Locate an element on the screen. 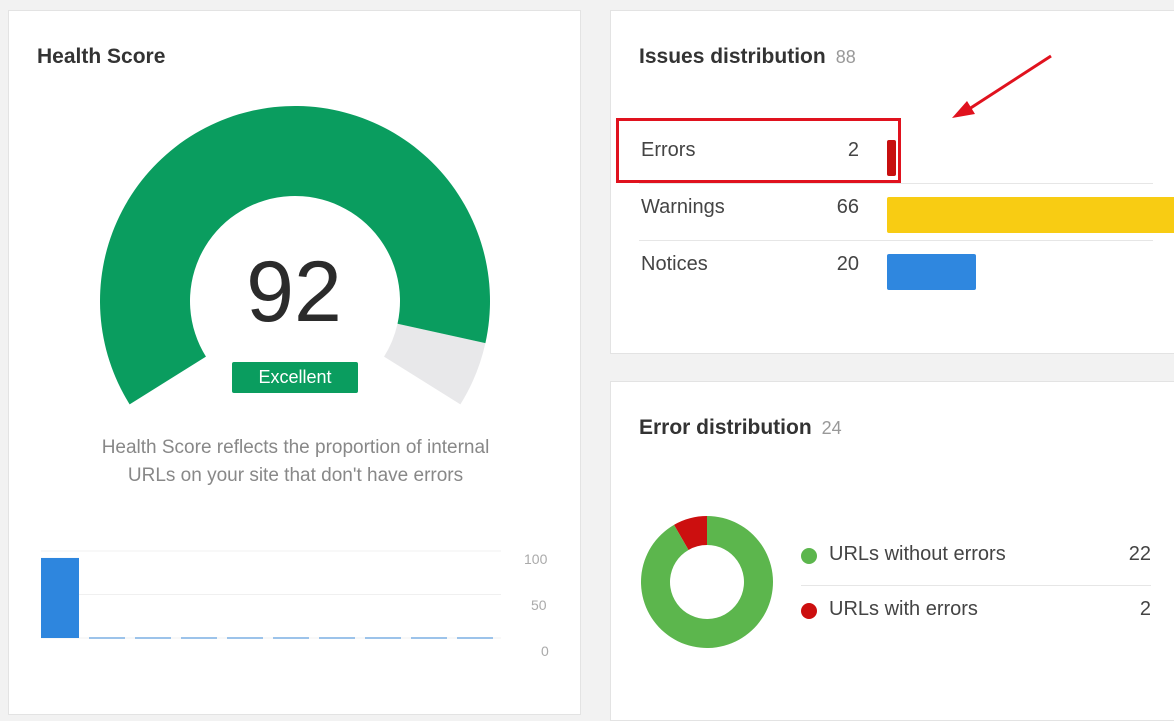 The height and width of the screenshot is (721, 1174). donut-slice-without-errors is located at coordinates (707, 582).